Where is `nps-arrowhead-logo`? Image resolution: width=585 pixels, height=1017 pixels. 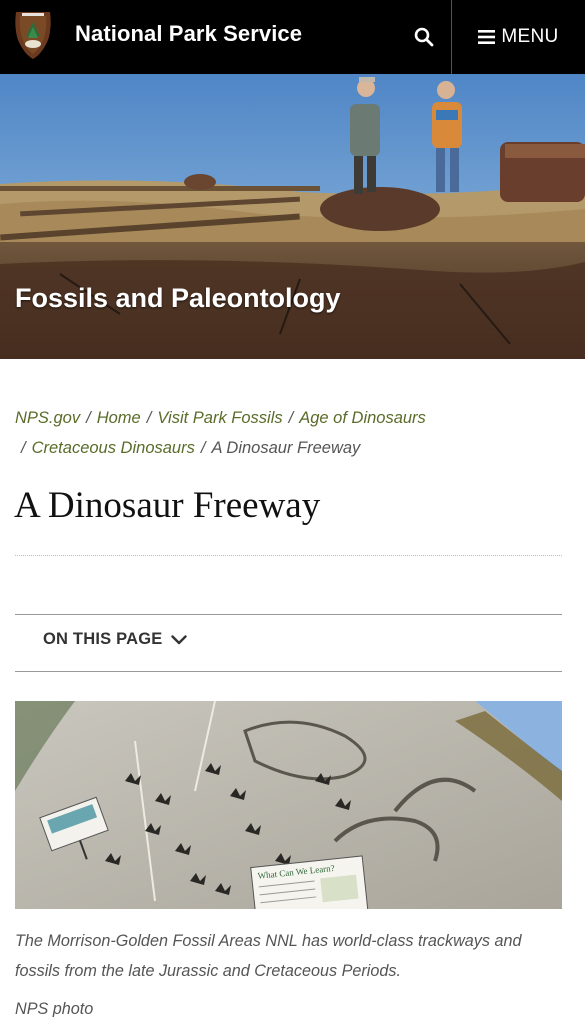 nps-arrowhead-logo is located at coordinates (33, 35).